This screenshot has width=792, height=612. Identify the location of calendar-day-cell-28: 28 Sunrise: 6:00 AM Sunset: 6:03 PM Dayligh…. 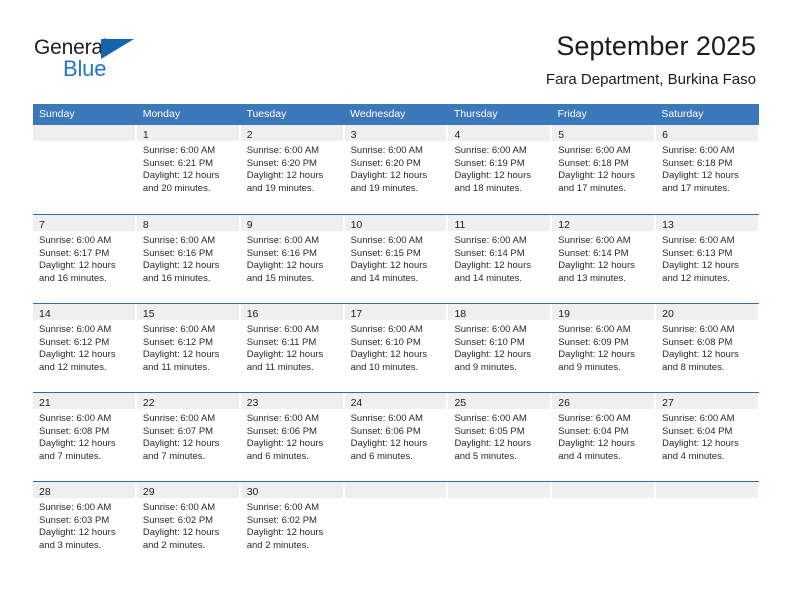
(85, 526).